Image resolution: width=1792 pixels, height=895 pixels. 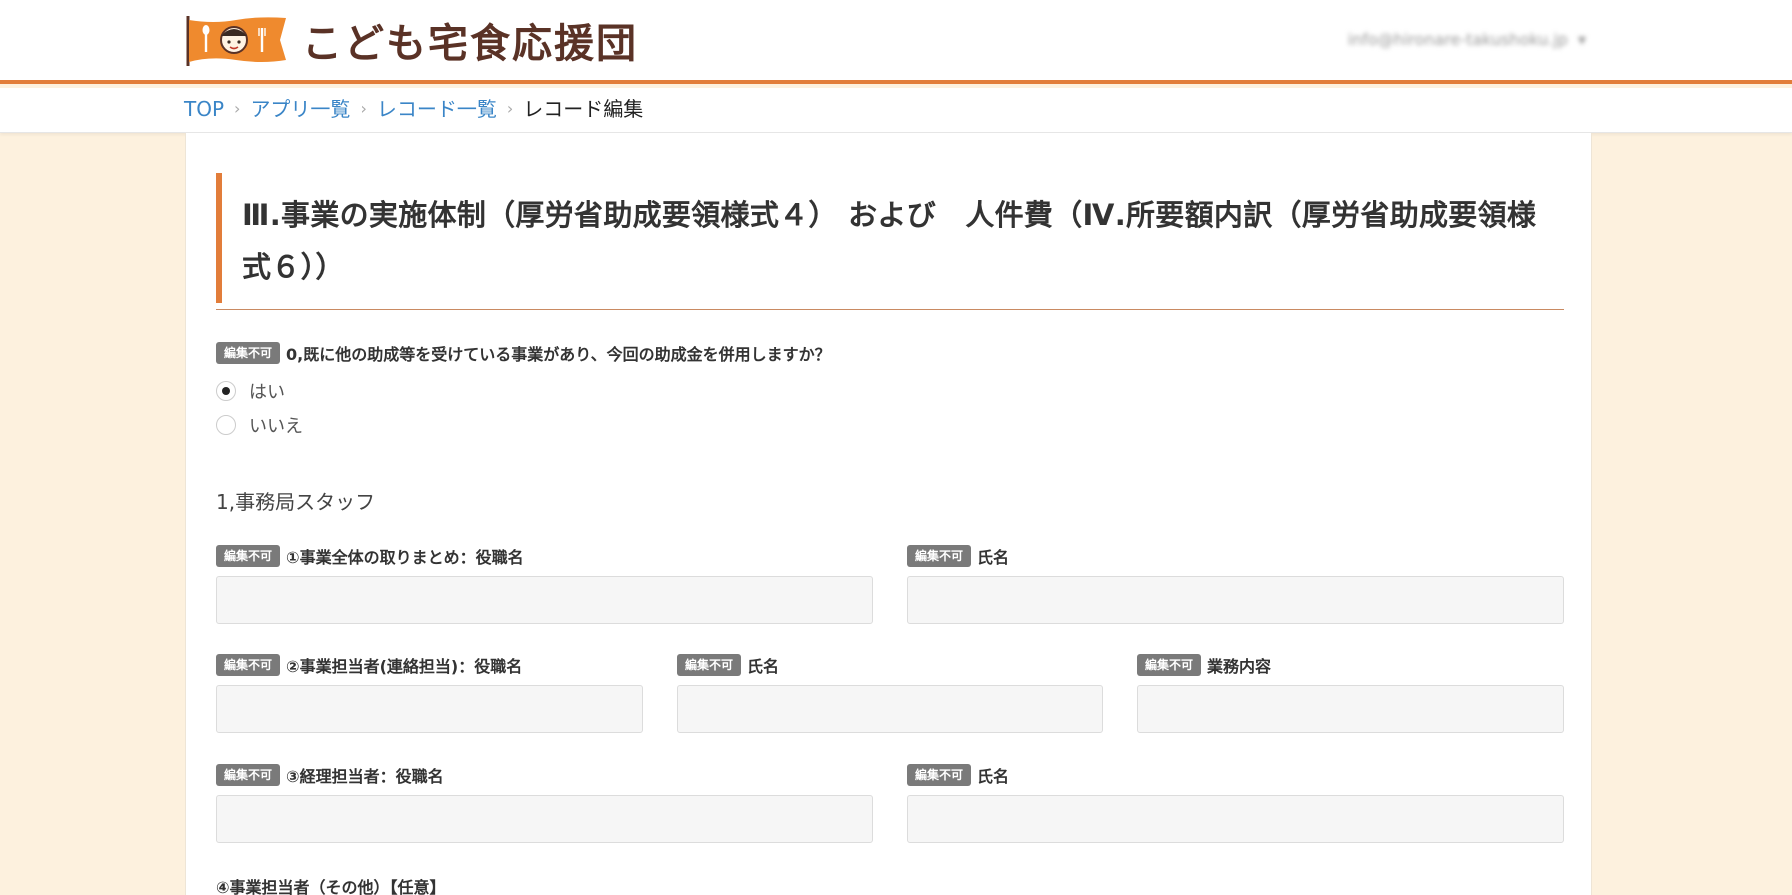 I want to click on q0-option-no: いいえ, so click(x=259, y=425).